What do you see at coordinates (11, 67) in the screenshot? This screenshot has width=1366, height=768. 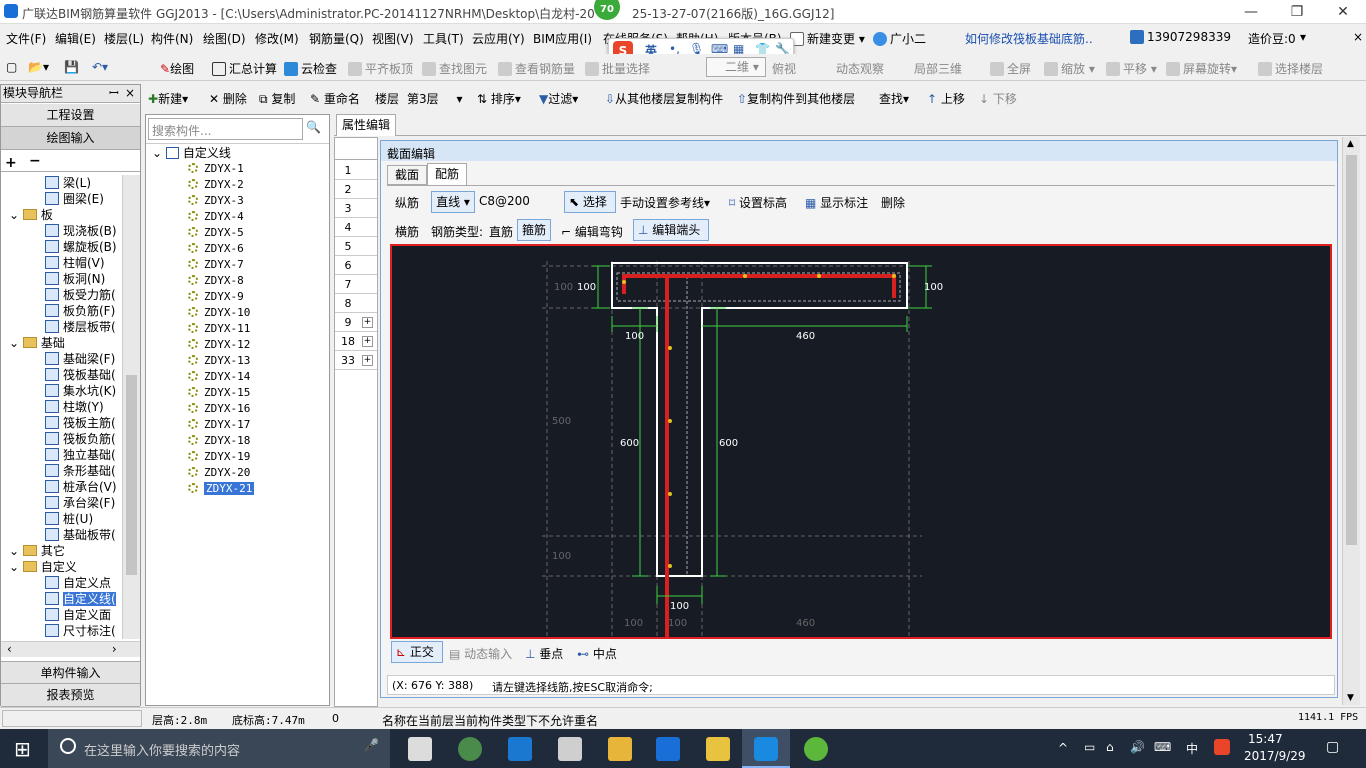 I see `new-file-icon: ▢` at bounding box center [11, 67].